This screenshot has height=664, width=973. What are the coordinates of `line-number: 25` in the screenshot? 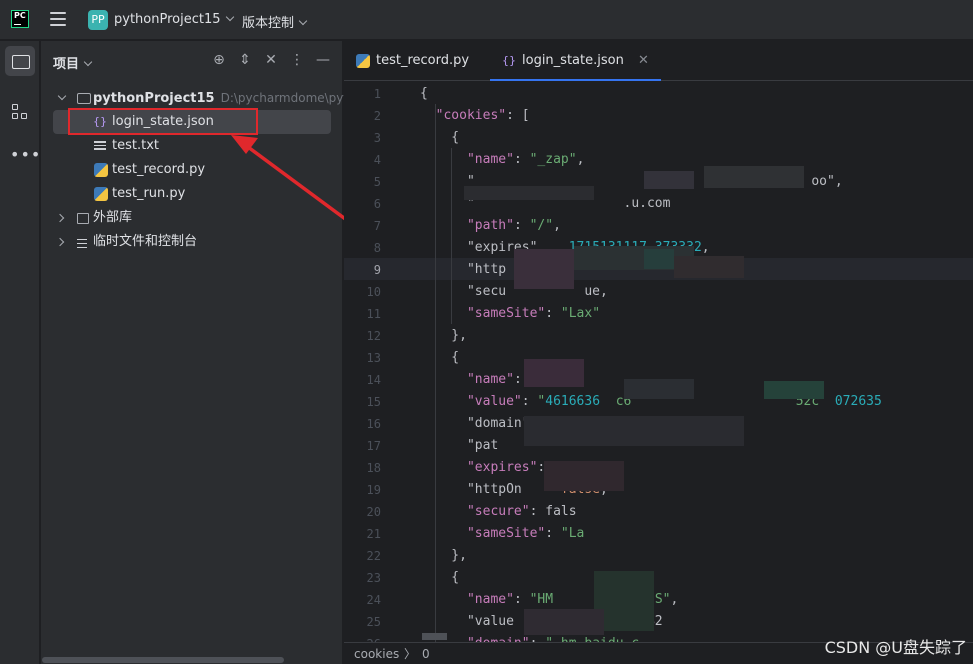 It's located at (373, 622).